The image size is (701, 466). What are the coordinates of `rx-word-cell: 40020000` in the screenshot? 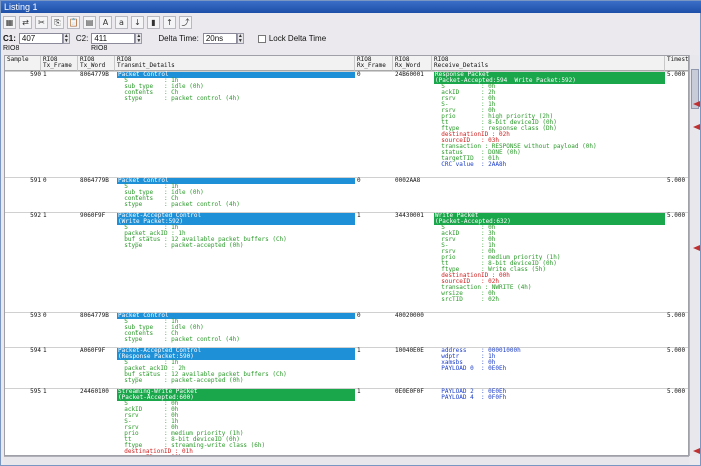 It's located at (409, 315).